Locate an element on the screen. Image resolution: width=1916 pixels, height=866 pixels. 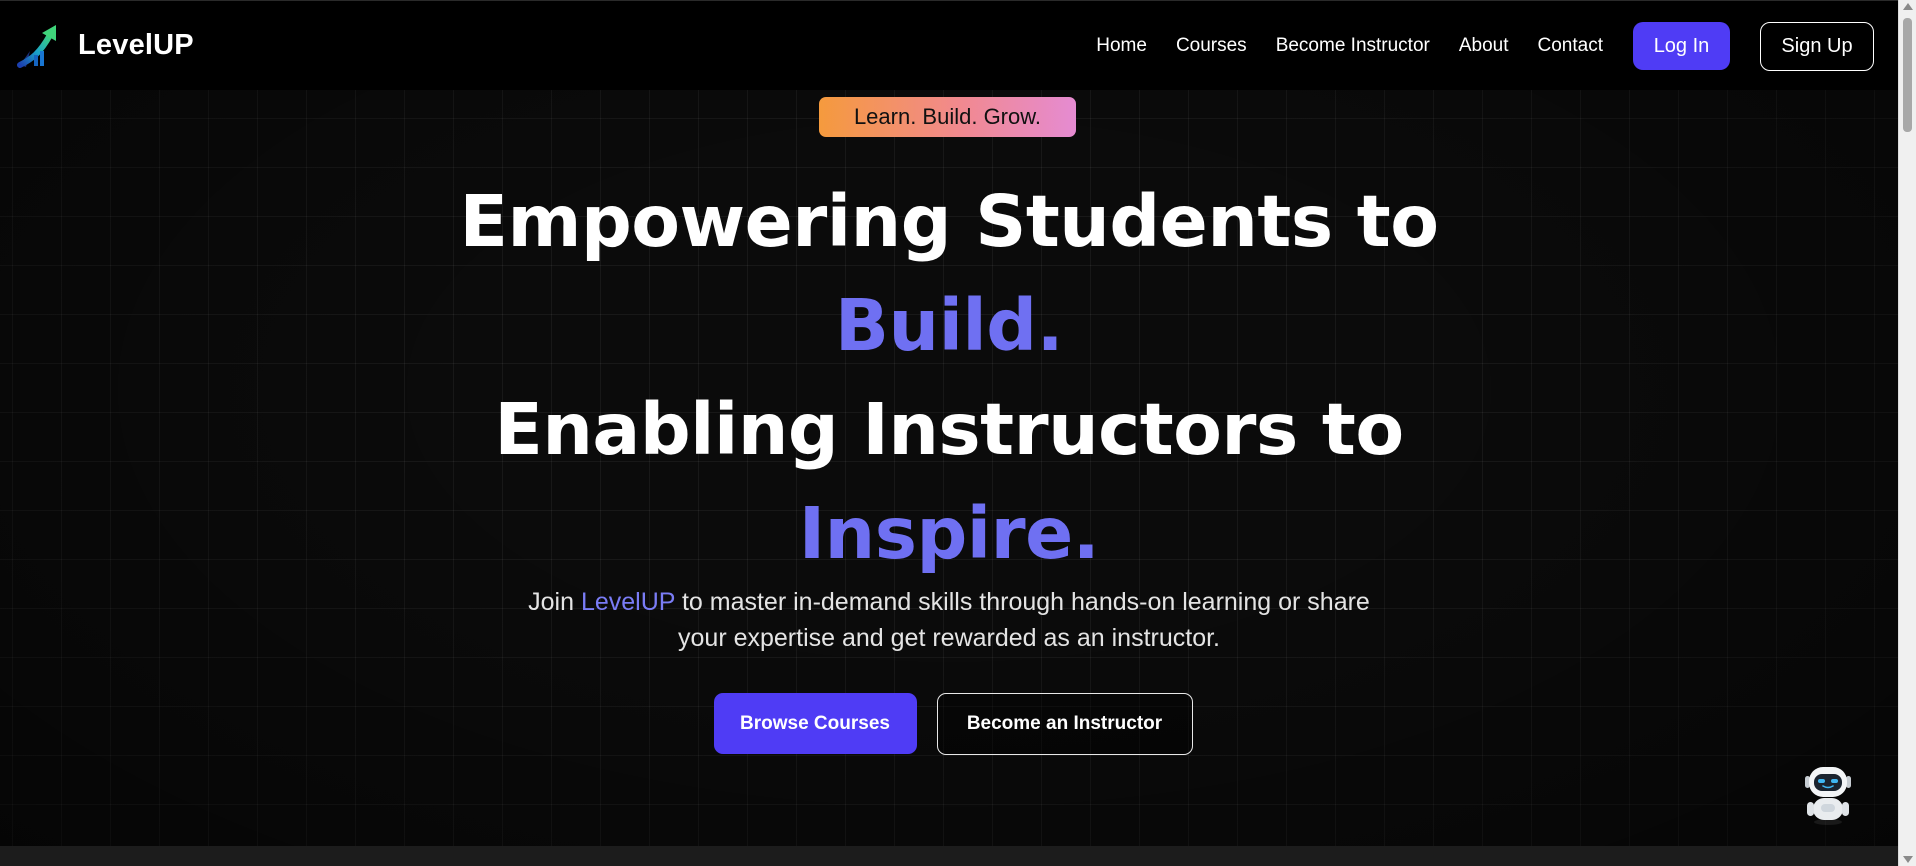
subtitle-prefix: Join is located at coordinates (554, 602).